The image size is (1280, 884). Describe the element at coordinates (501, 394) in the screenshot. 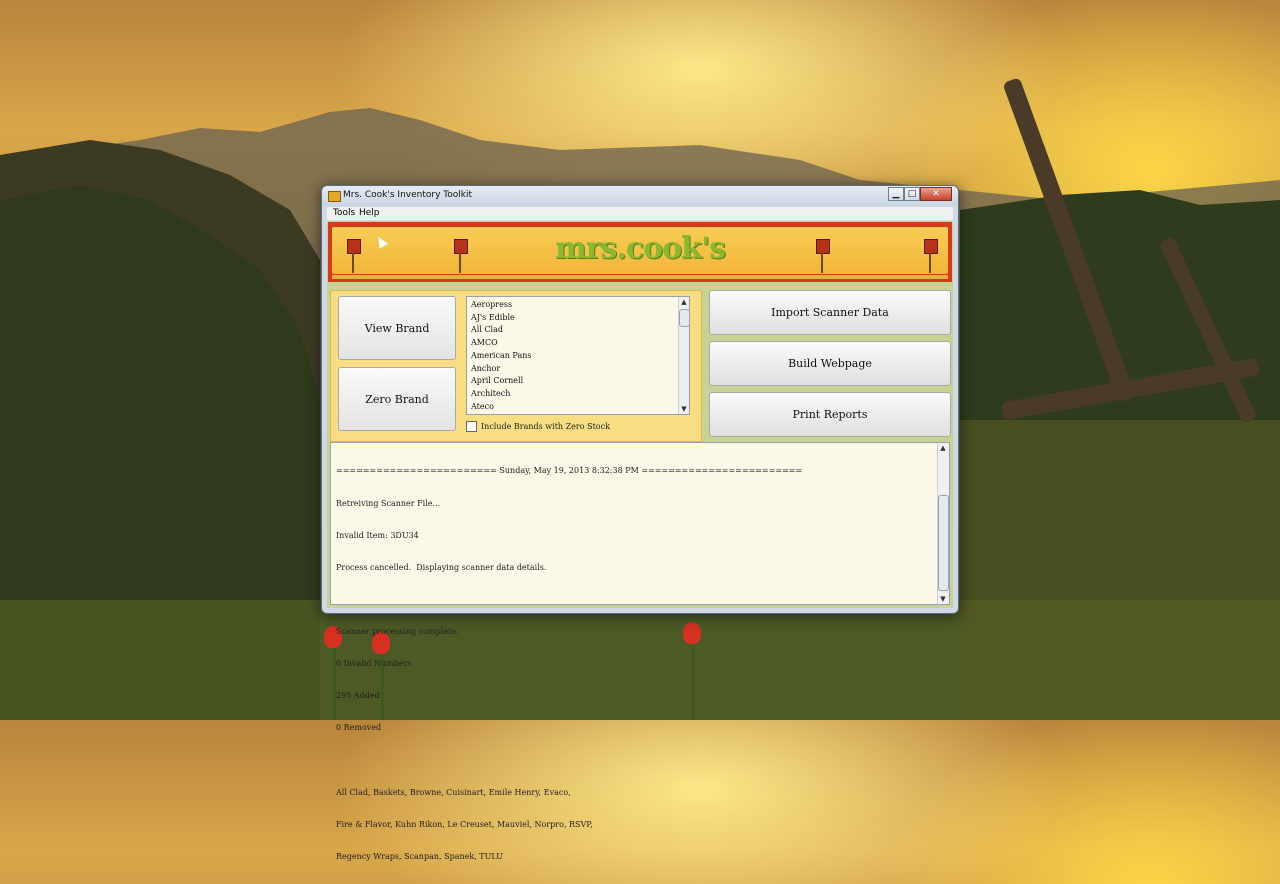

I see `list-item: Architech` at that location.